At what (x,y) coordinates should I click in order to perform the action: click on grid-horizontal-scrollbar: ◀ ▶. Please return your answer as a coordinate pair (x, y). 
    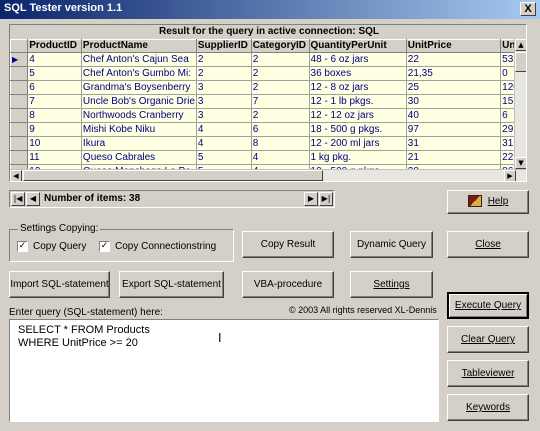
    Looking at the image, I should click on (268, 175).